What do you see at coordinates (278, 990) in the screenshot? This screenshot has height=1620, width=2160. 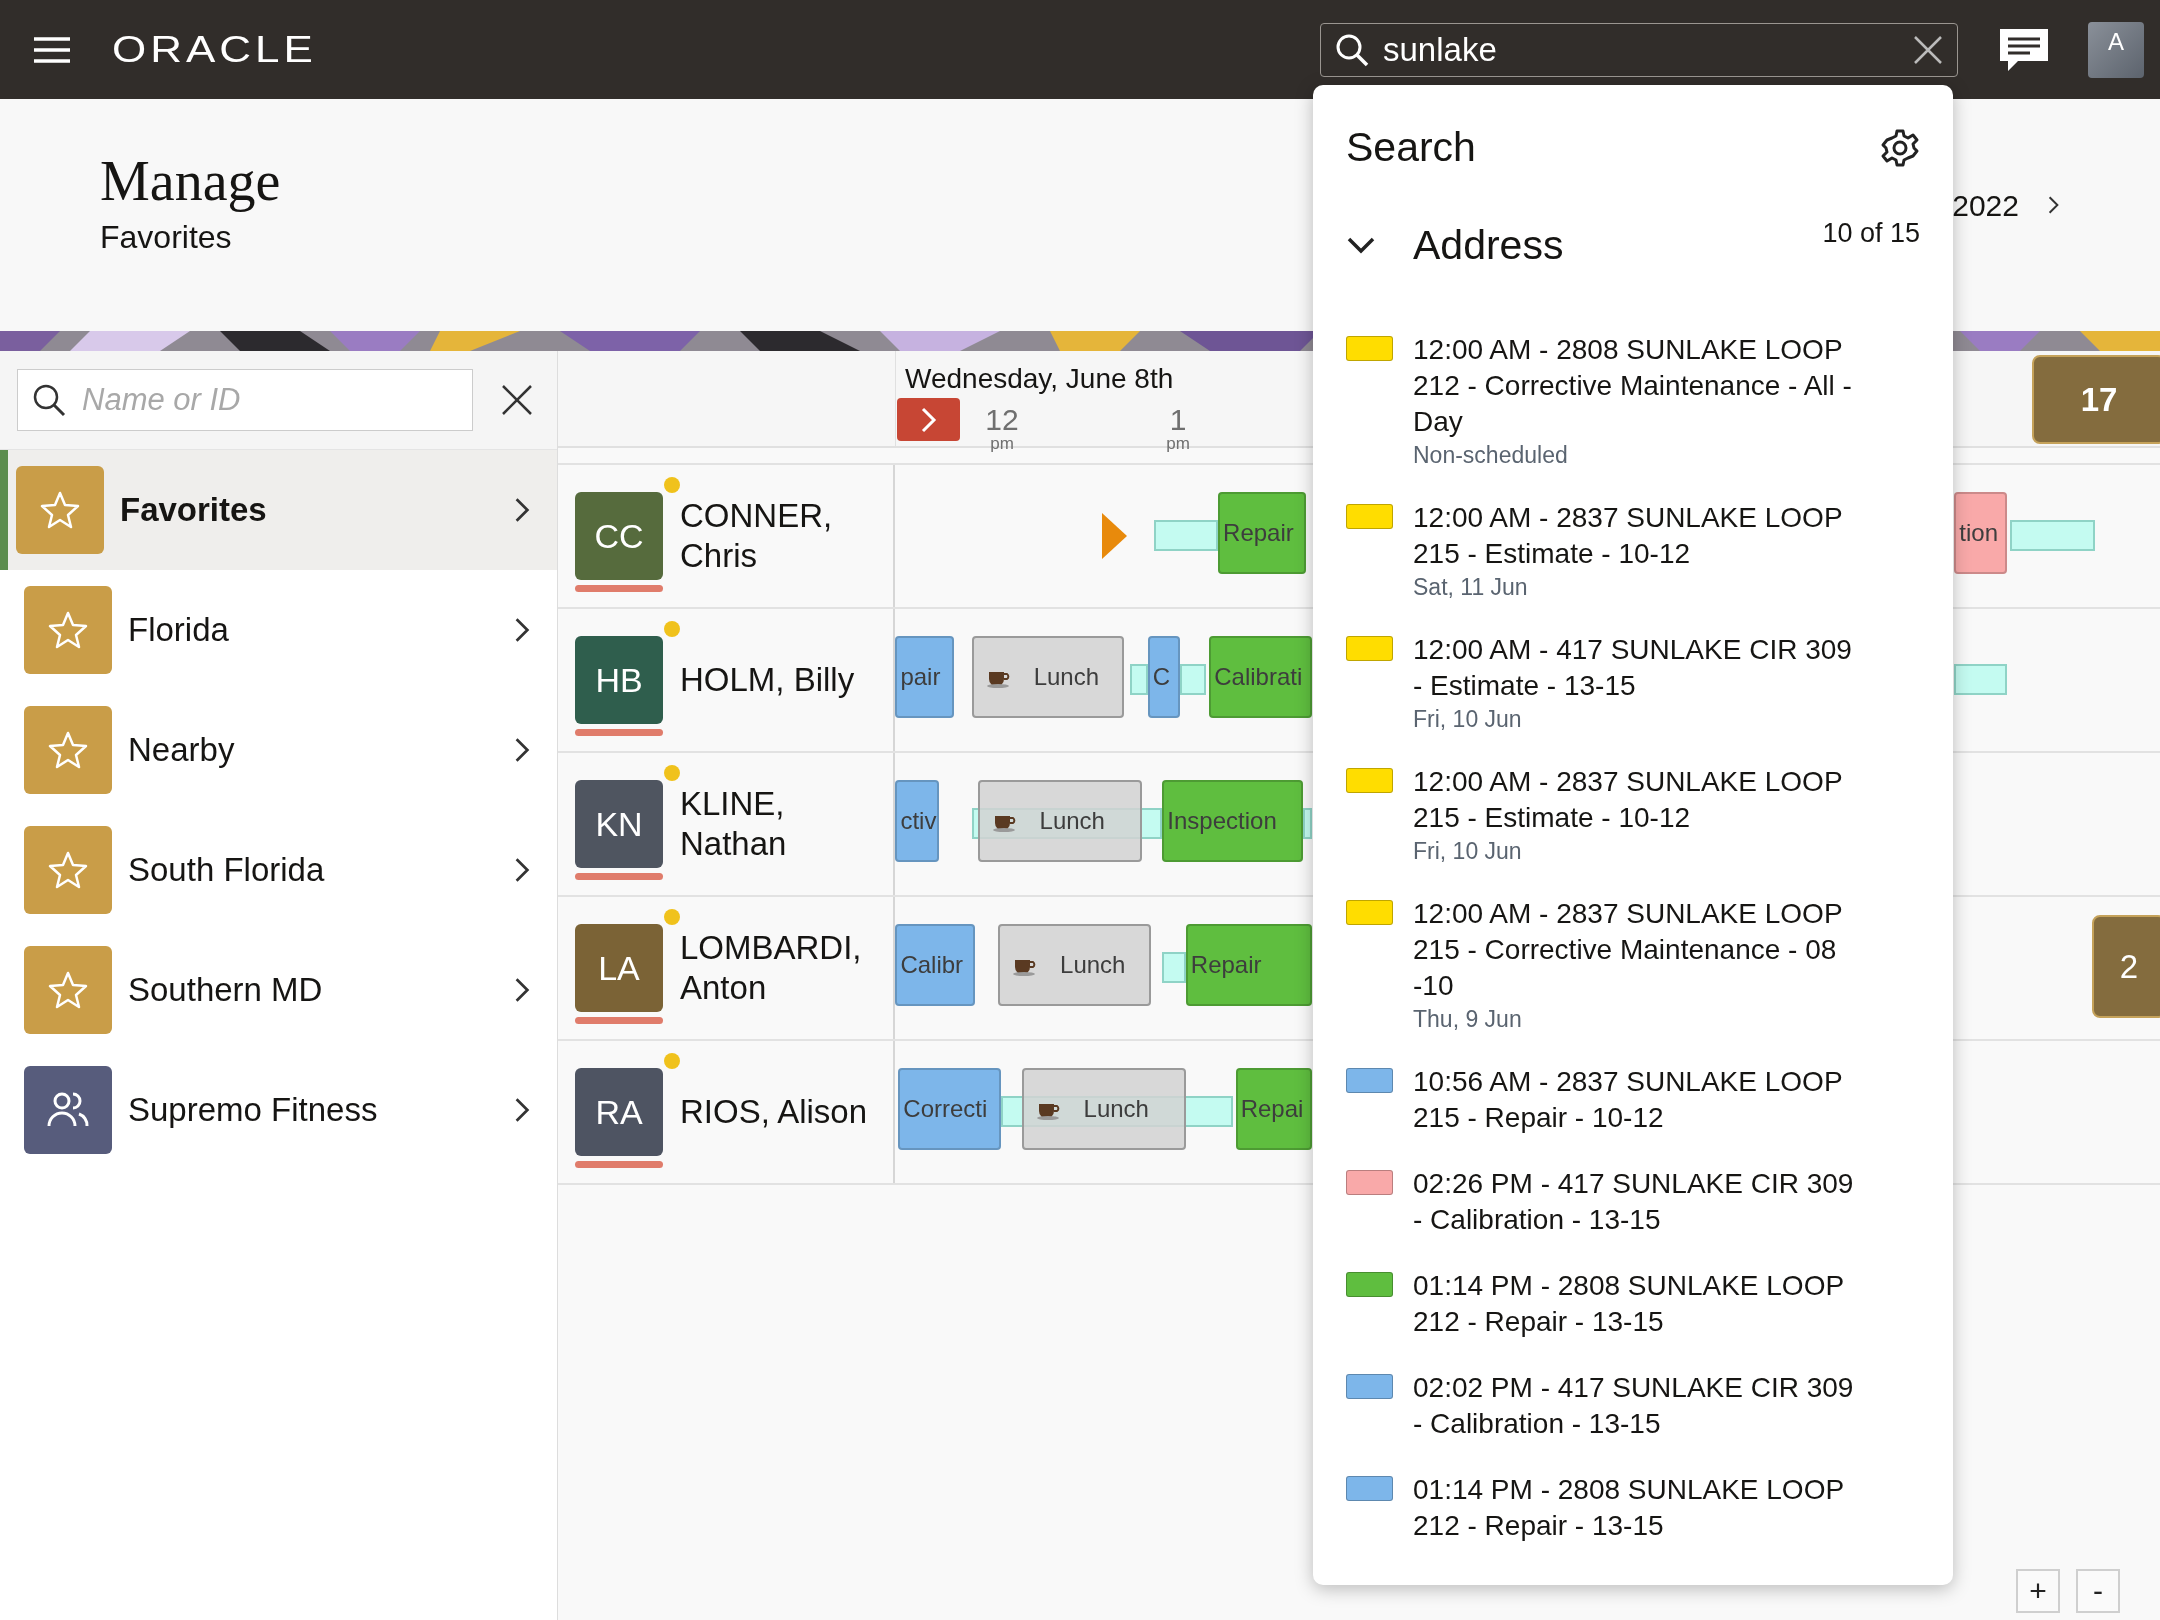 I see `sidebar-item: Southern MD` at bounding box center [278, 990].